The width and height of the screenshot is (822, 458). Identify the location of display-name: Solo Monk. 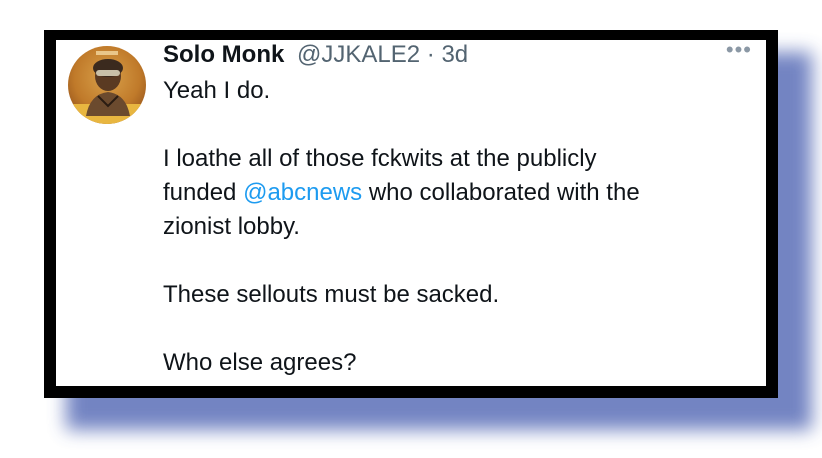
(223, 54).